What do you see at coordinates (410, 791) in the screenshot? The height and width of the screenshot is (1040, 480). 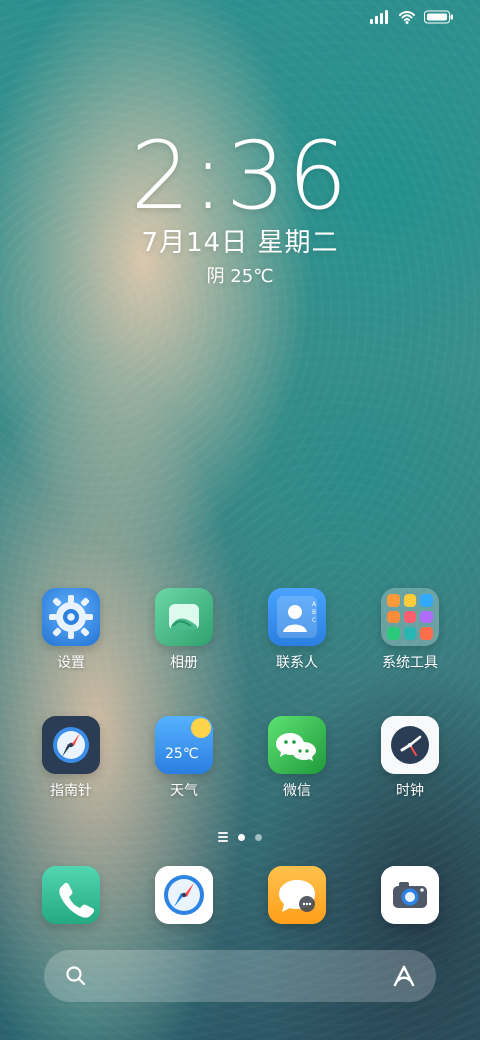 I see `app-label: 时钟` at bounding box center [410, 791].